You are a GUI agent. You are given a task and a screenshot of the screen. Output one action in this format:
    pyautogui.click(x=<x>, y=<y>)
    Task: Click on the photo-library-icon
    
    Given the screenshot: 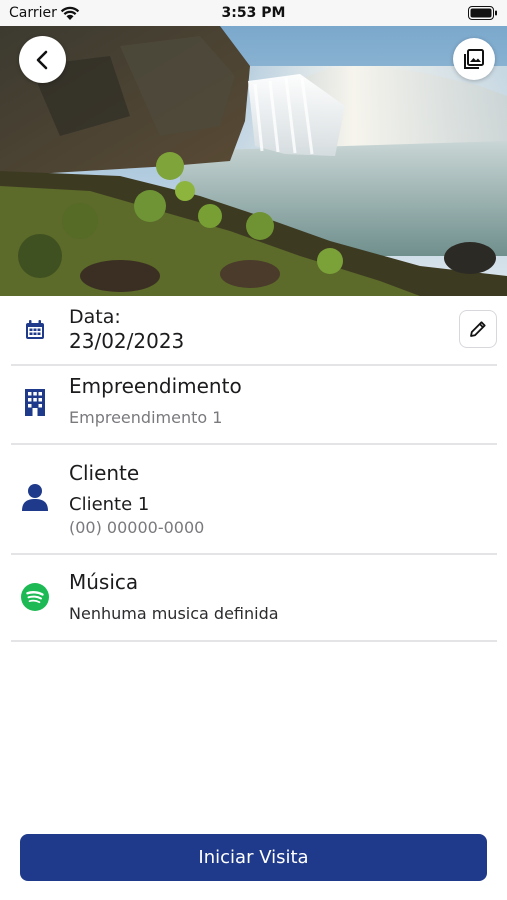 What is the action you would take?
    pyautogui.click(x=474, y=59)
    